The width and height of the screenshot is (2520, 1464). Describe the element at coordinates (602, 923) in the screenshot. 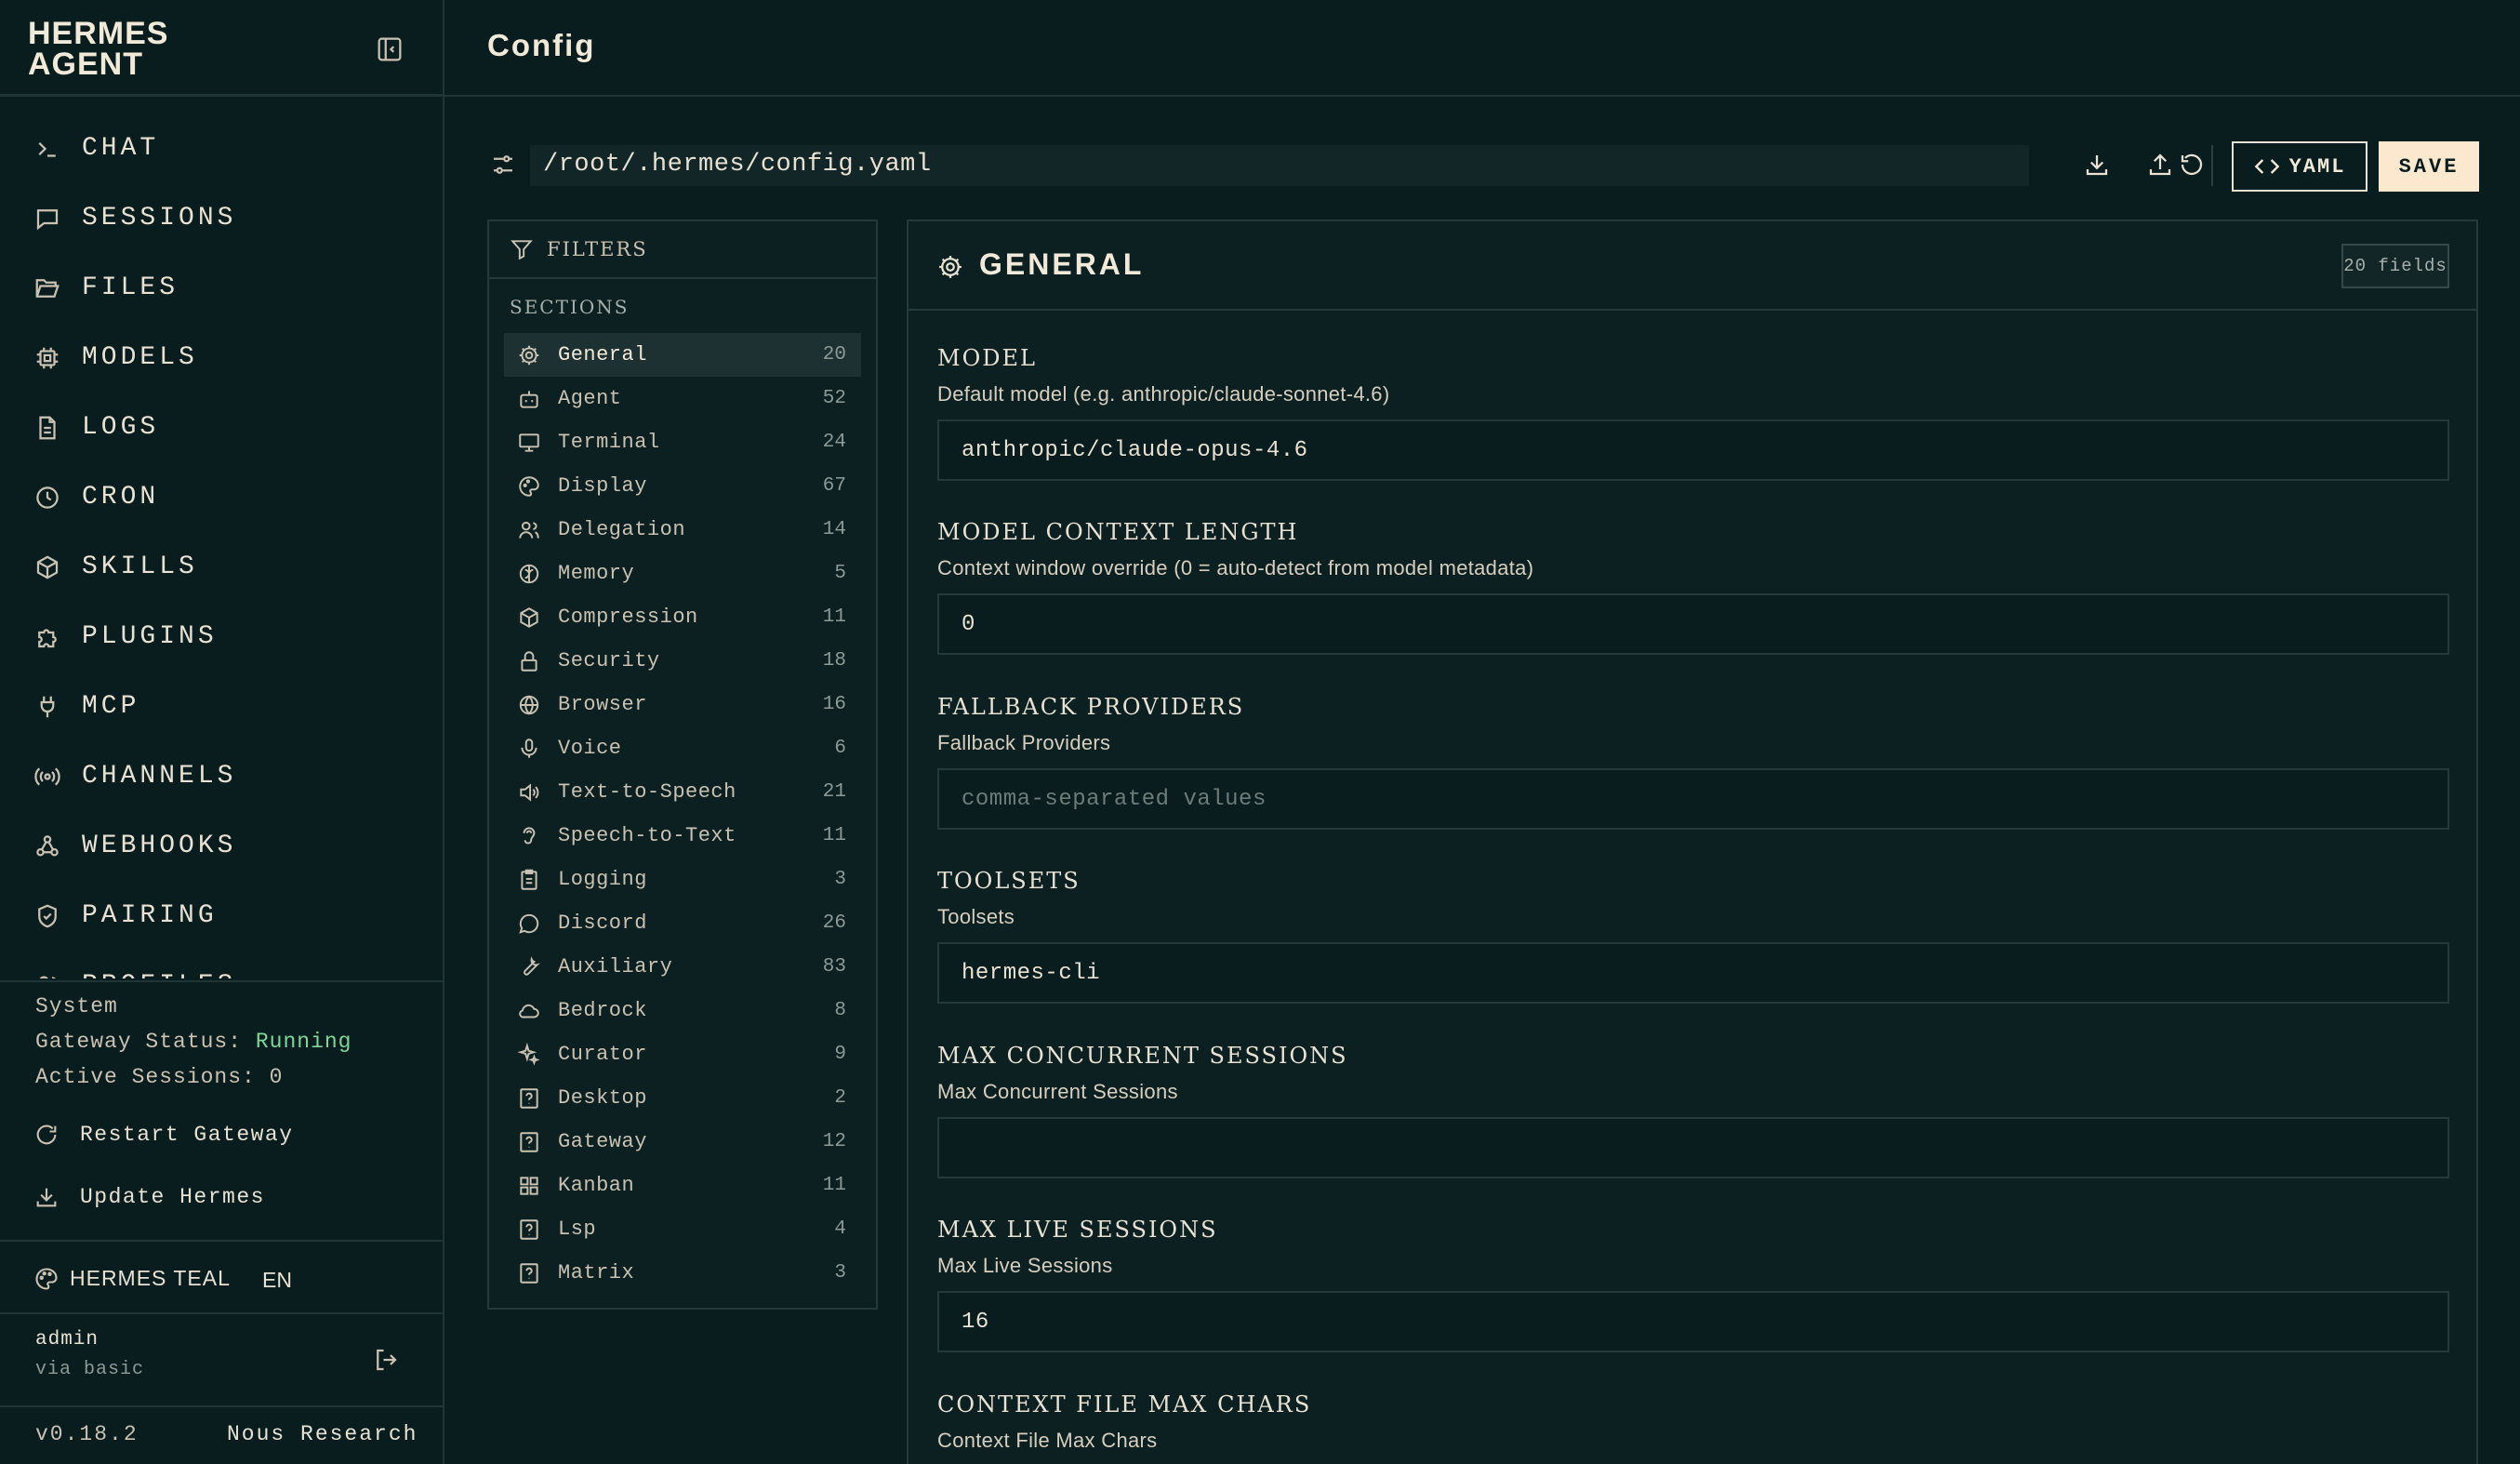

I see `section-name: Discord` at that location.